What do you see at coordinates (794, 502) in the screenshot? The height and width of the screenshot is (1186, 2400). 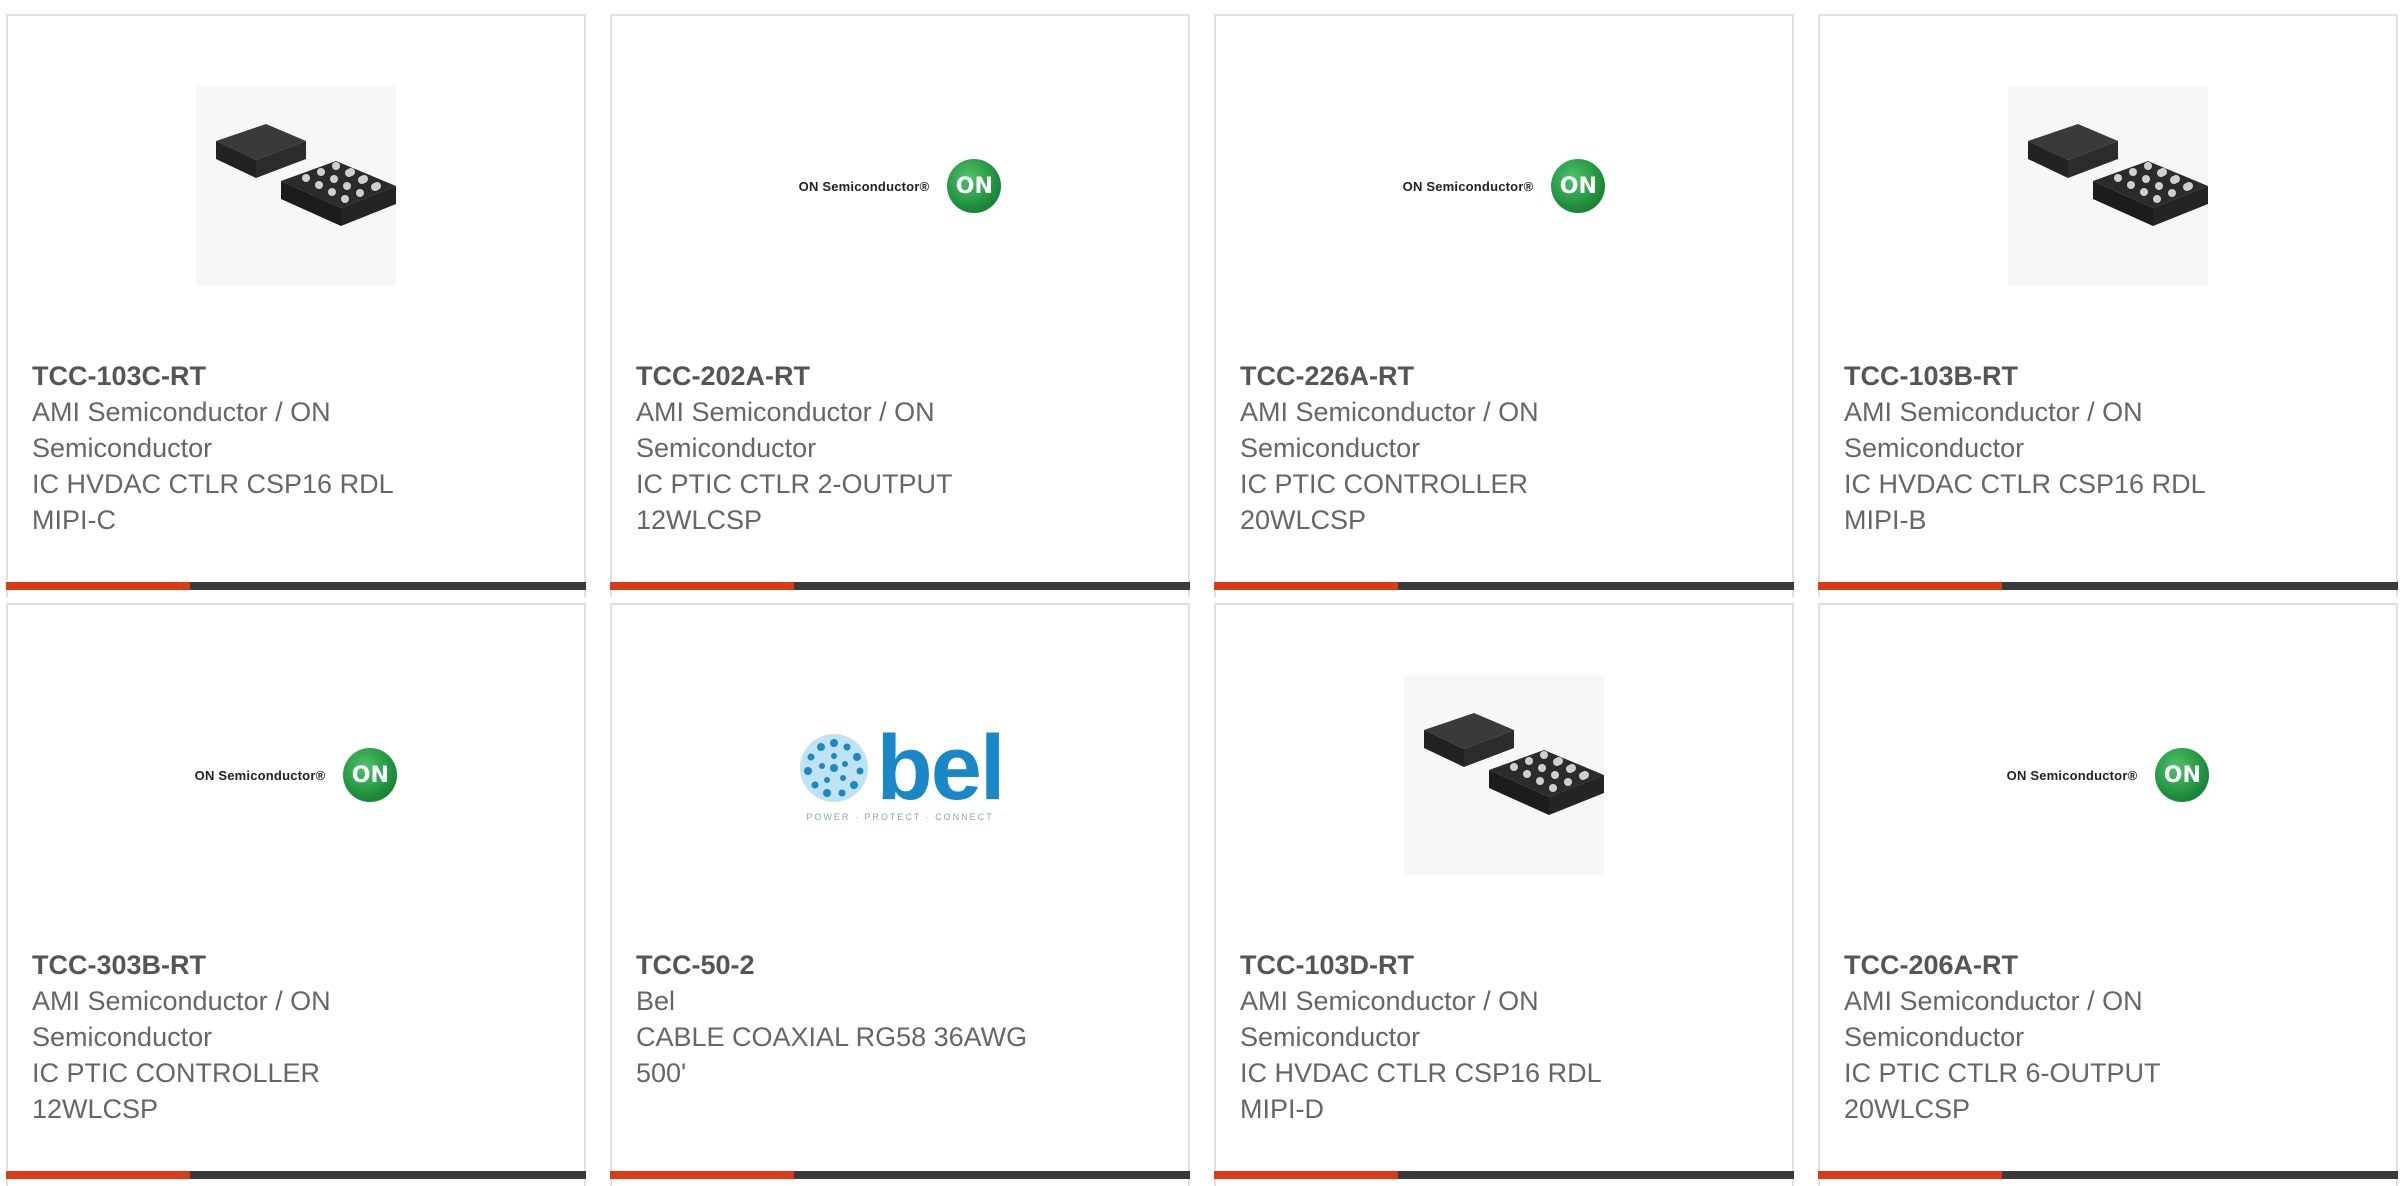 I see `description: IC PTIC CTLR 2-OUTPUT 12WLCSP` at bounding box center [794, 502].